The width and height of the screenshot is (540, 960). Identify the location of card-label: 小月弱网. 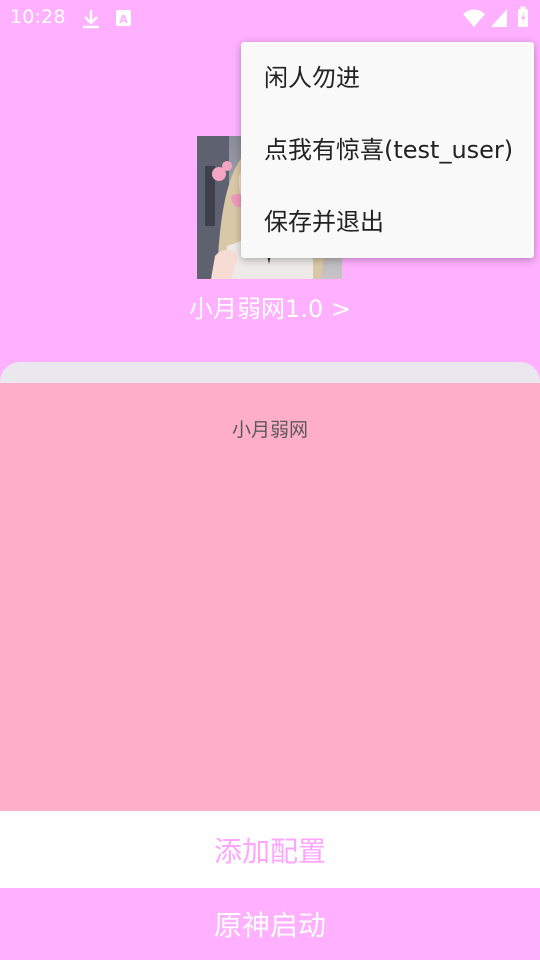
(269, 430).